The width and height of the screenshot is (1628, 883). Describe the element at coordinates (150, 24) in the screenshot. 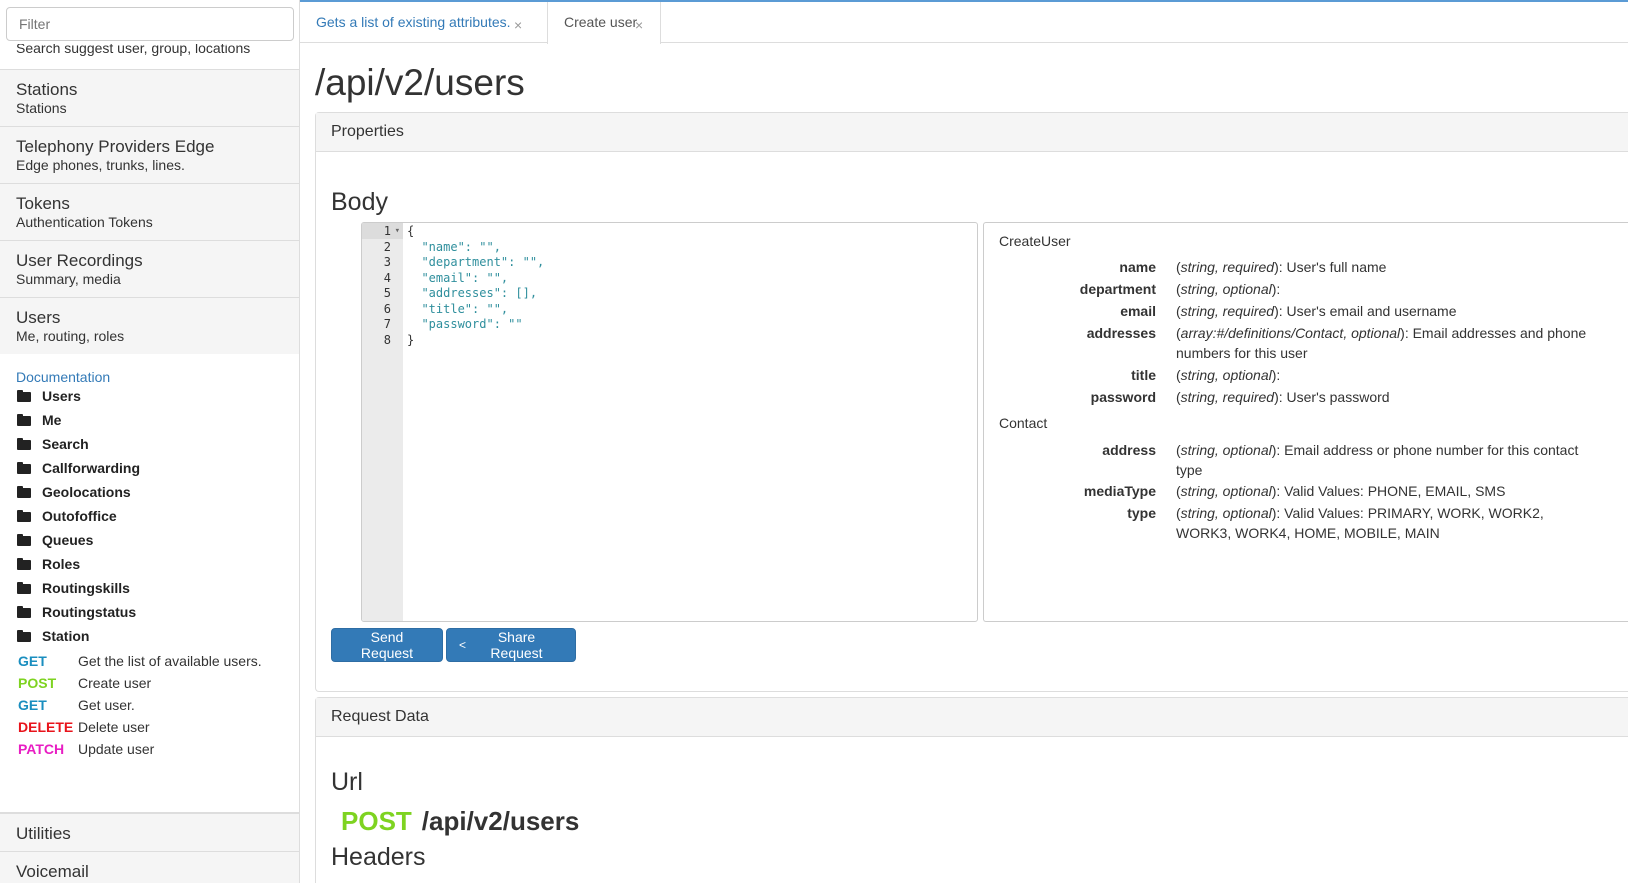

I see `filter-input` at that location.